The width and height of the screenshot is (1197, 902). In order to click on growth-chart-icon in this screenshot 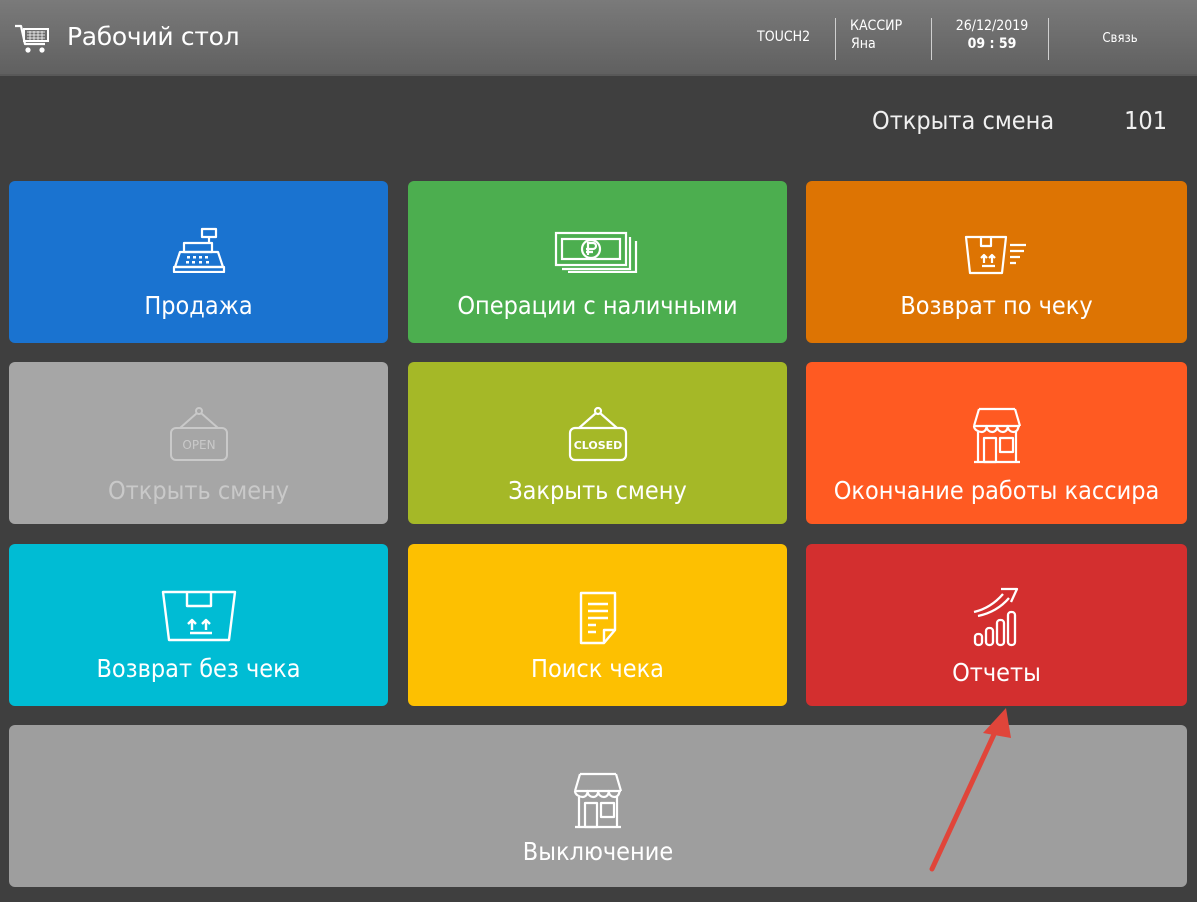, I will do `click(995, 617)`.